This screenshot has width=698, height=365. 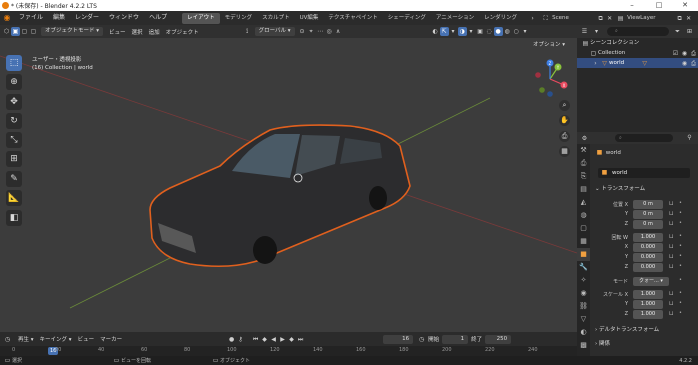 What do you see at coordinates (671, 303) in the screenshot?
I see `scale-y-lock-icon: ⊔` at bounding box center [671, 303].